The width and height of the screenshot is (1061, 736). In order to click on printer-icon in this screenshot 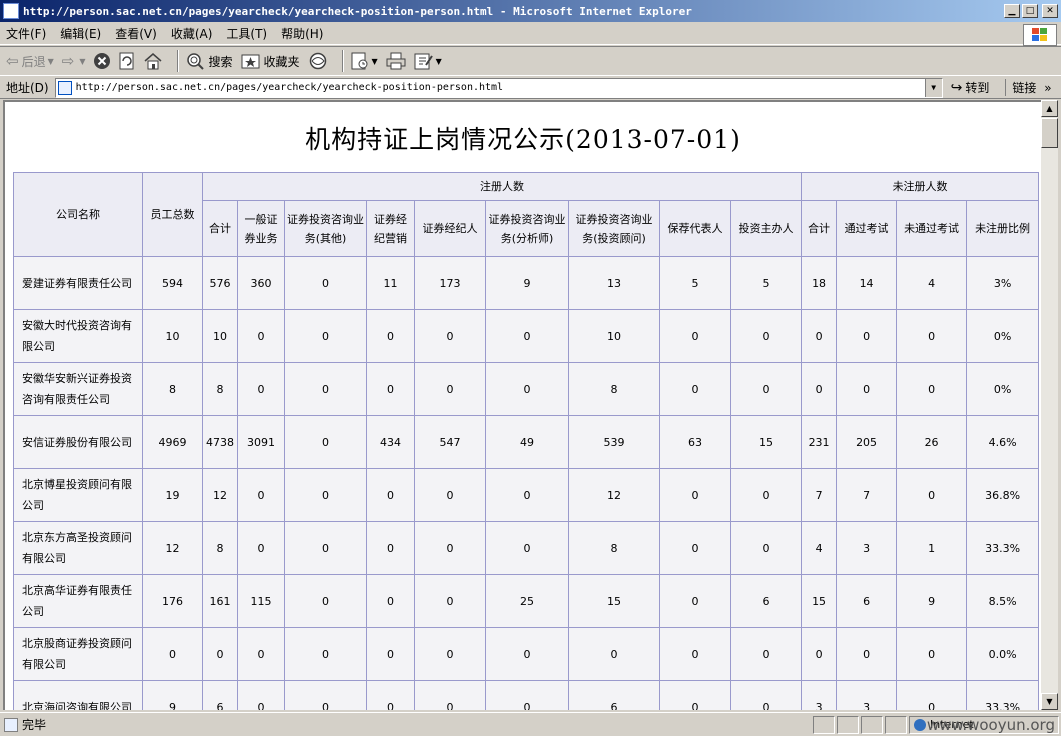, I will do `click(396, 61)`.